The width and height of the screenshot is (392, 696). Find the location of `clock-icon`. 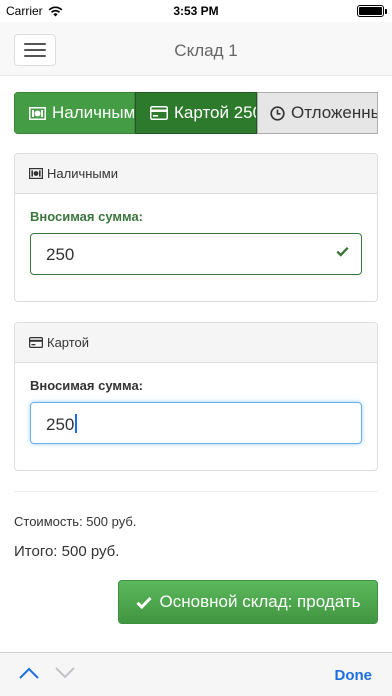

clock-icon is located at coordinates (277, 113).